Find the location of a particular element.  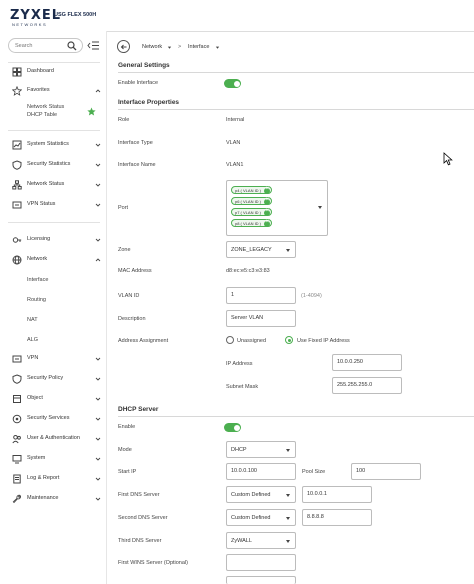

description-field is located at coordinates (261, 318).